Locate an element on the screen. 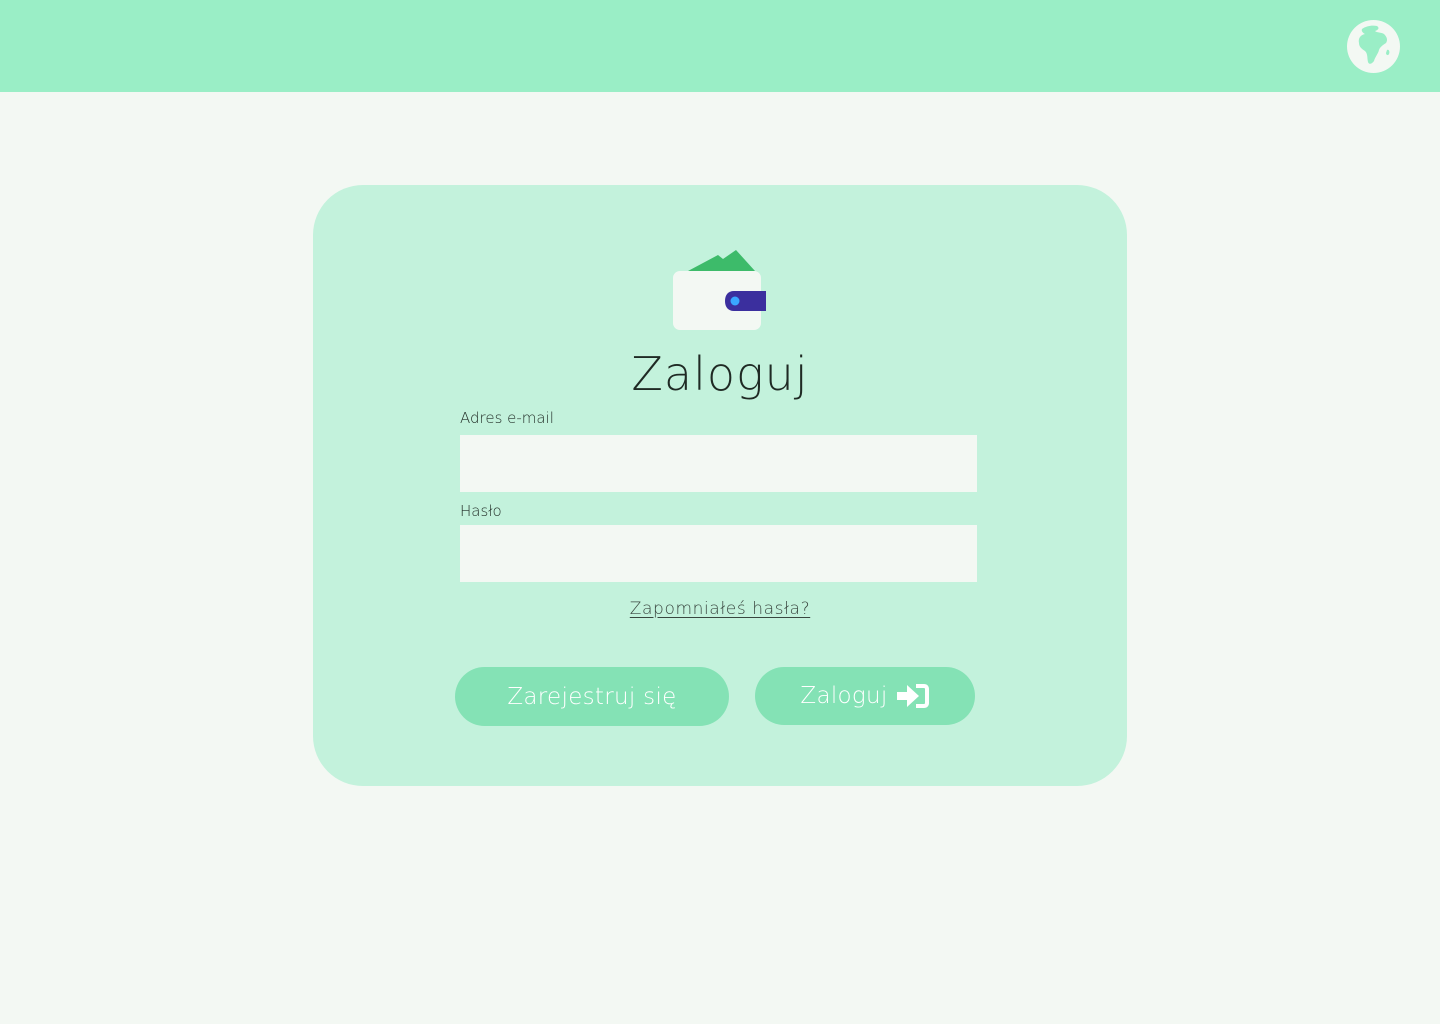 Image resolution: width=1440 pixels, height=1024 pixels. language-globe-button is located at coordinates (1373, 46).